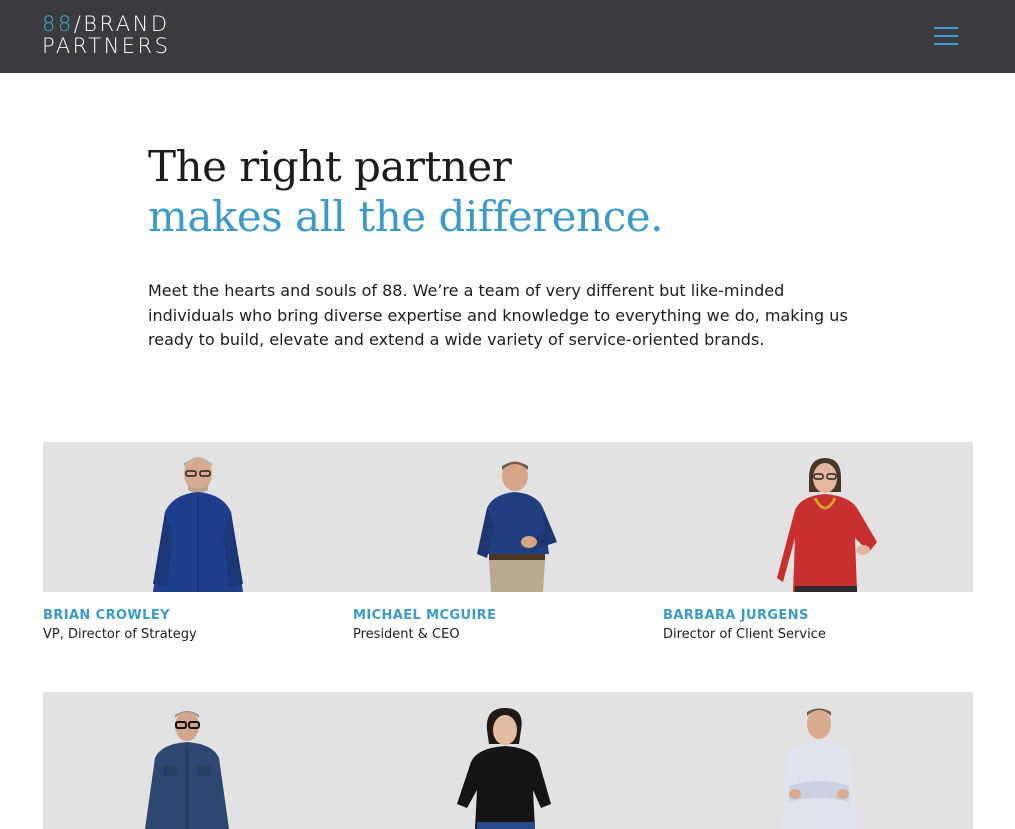 The height and width of the screenshot is (829, 1015). What do you see at coordinates (828, 525) in the screenshot?
I see `team-photo-barbara-jurgens` at bounding box center [828, 525].